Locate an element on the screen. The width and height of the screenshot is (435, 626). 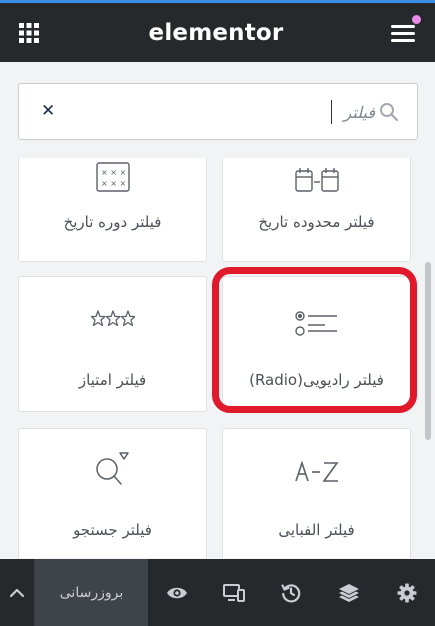
panel-header: elementor is located at coordinates (217, 32).